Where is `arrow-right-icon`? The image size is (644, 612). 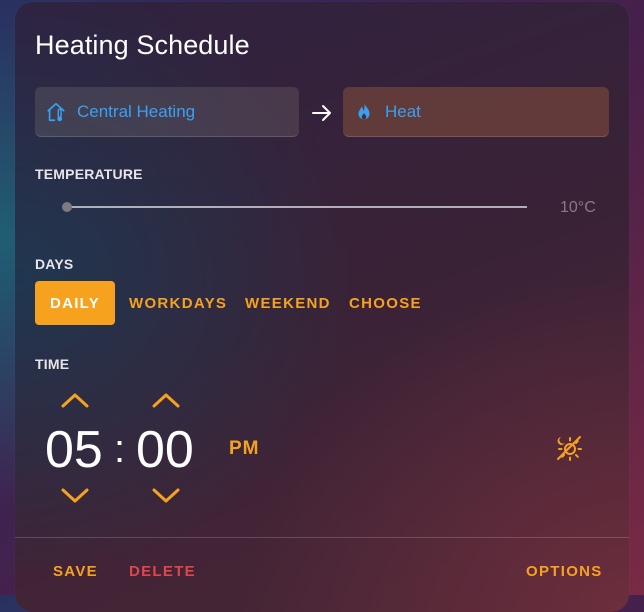
arrow-right-icon is located at coordinates (321, 113).